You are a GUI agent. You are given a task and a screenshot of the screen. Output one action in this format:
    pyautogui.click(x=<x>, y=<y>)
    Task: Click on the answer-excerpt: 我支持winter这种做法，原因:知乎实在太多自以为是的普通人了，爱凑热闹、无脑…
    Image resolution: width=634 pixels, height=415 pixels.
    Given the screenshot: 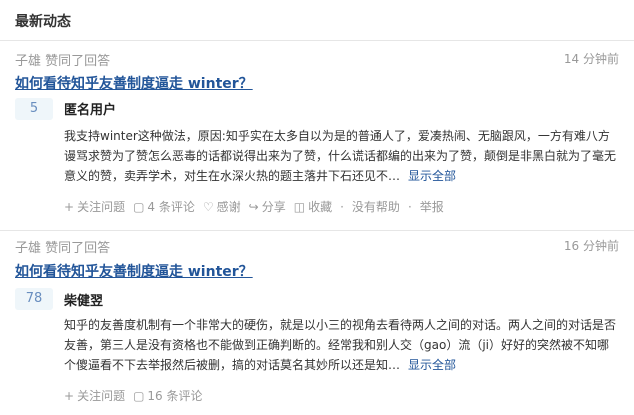 What is the action you would take?
    pyautogui.click(x=340, y=156)
    